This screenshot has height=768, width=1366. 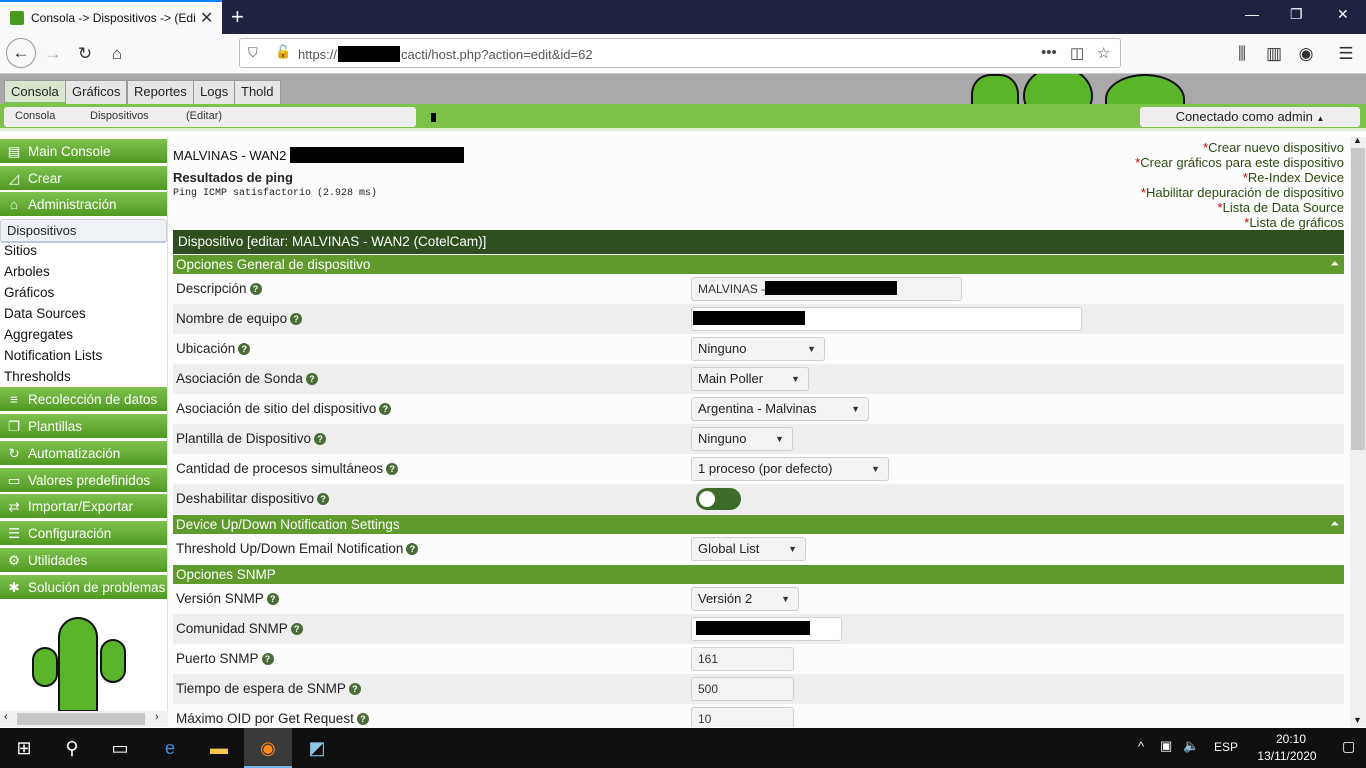 I want to click on back-icon: ←, so click(x=21, y=53).